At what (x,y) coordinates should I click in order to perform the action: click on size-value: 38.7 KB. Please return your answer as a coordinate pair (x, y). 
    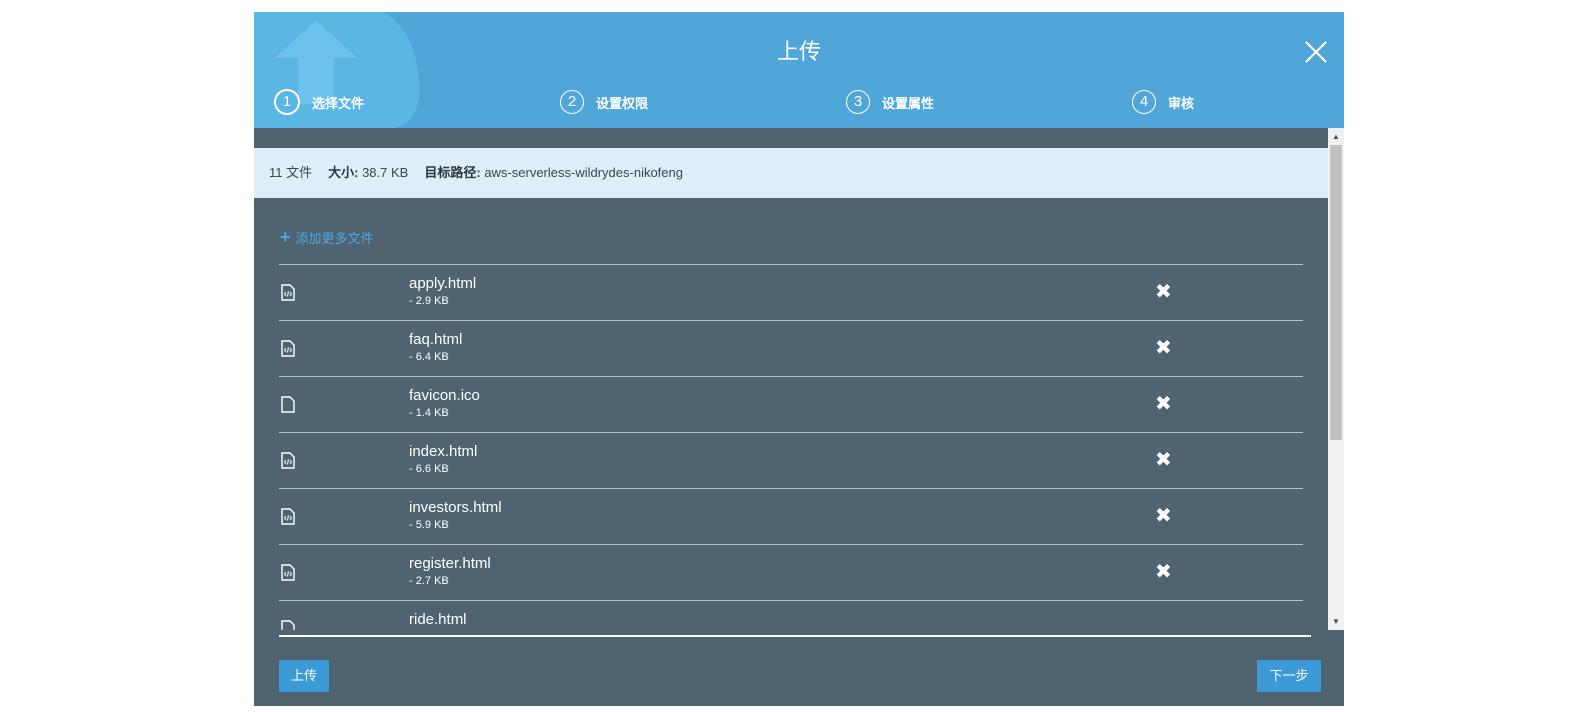
    Looking at the image, I should click on (385, 172).